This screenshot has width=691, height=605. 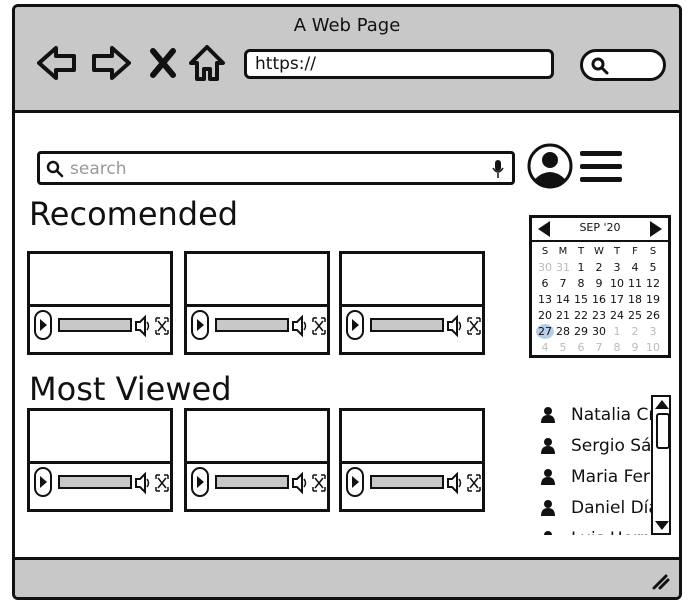 I want to click on calendar-day: 15, so click(x=581, y=299).